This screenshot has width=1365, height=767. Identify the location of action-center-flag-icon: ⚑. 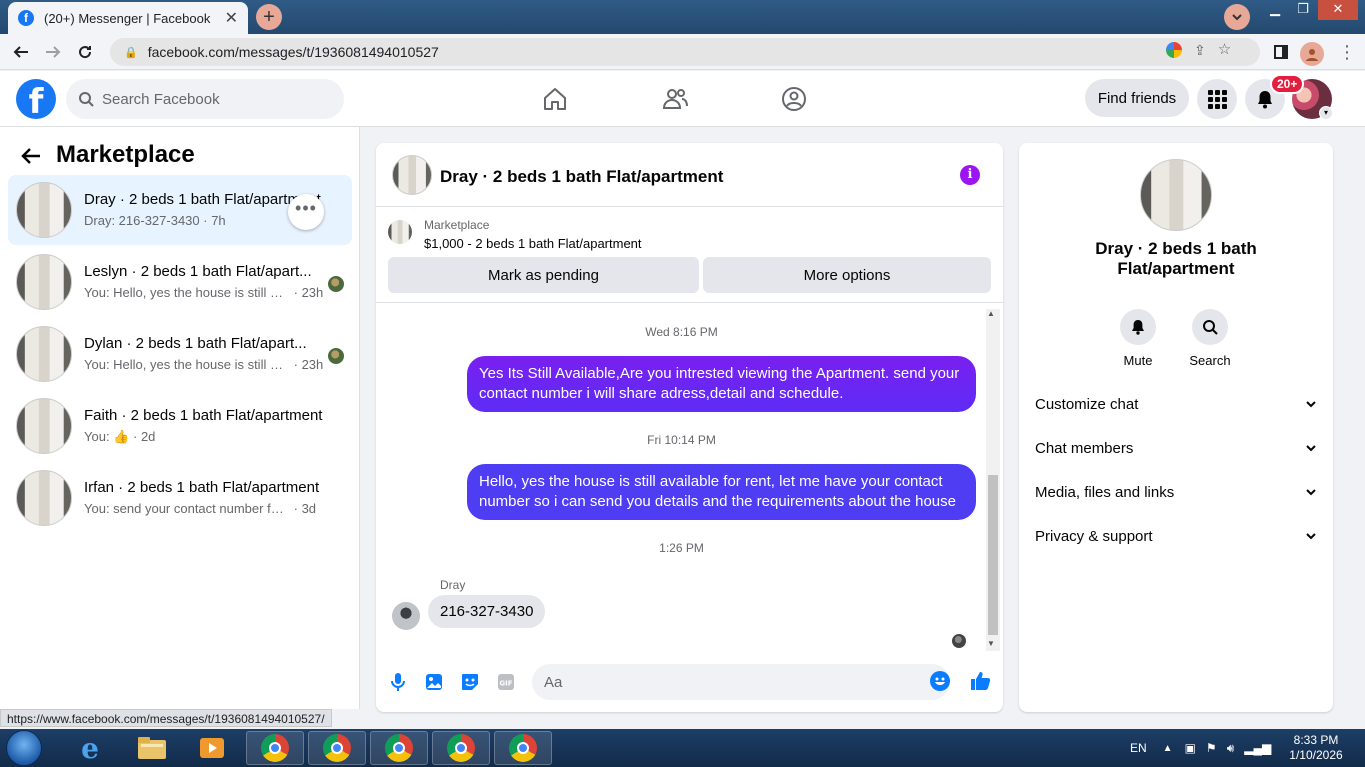
(1211, 748).